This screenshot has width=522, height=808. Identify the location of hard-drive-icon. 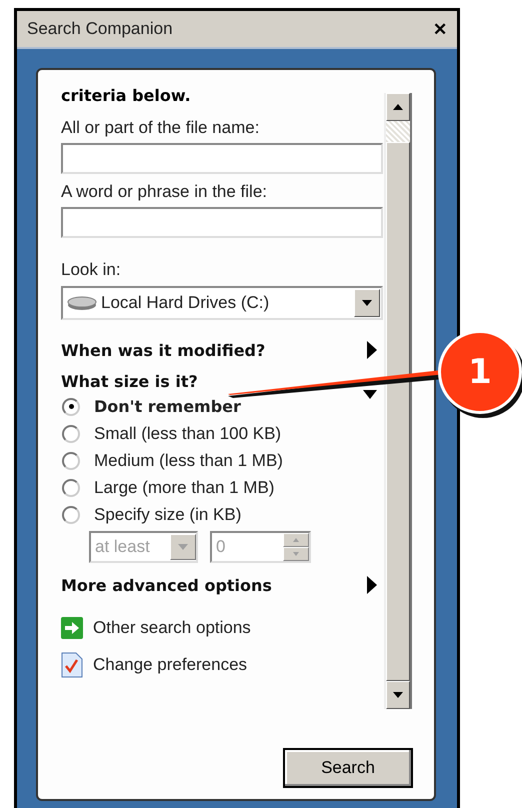
(82, 303).